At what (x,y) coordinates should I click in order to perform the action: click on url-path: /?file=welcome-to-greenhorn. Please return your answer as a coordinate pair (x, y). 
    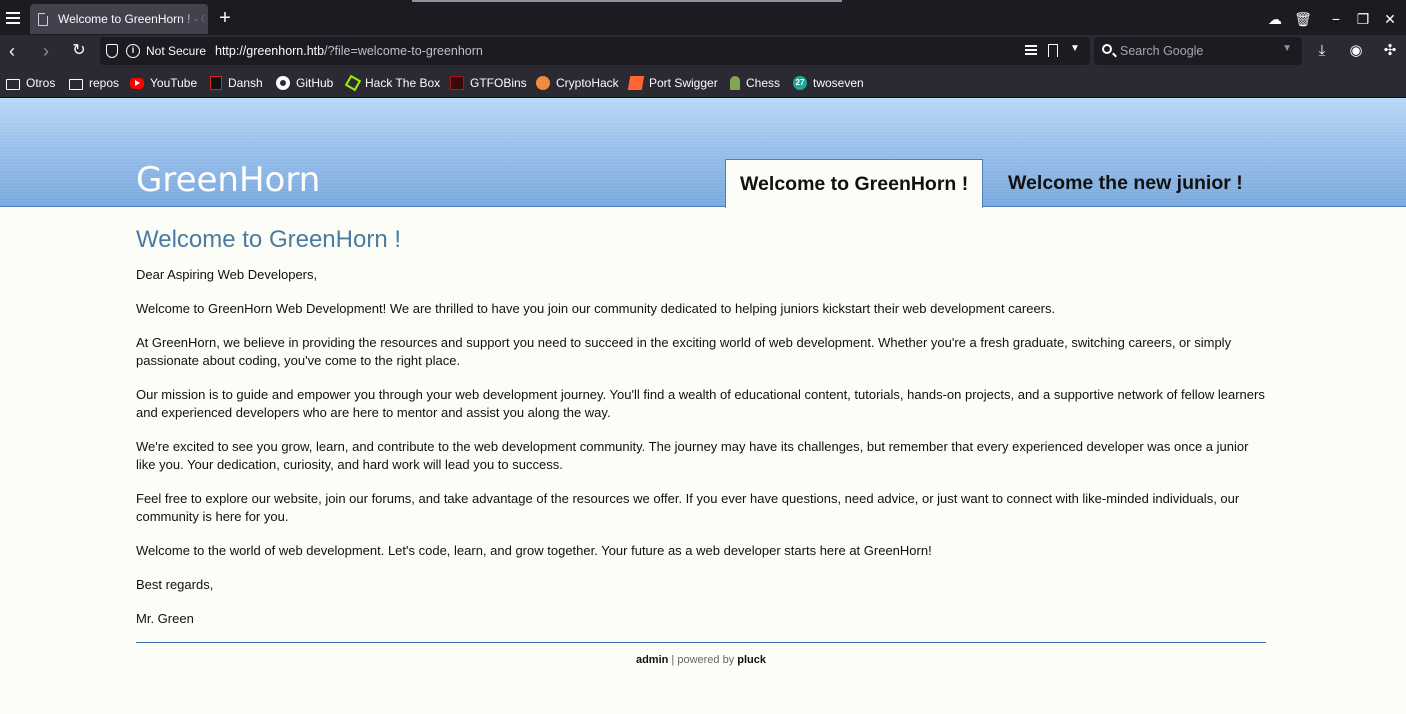
    Looking at the image, I should click on (403, 51).